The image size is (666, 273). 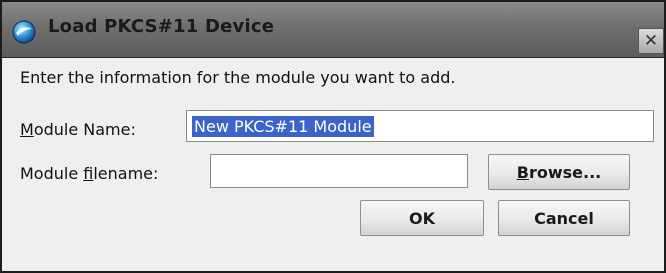 I want to click on module-name-value: New PKCS#11 Module, so click(x=283, y=126).